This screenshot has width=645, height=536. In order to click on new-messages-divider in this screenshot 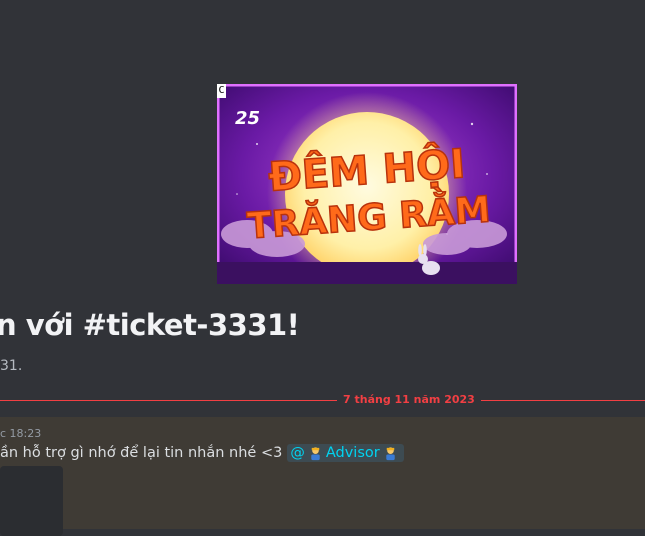, I will do `click(322, 400)`.